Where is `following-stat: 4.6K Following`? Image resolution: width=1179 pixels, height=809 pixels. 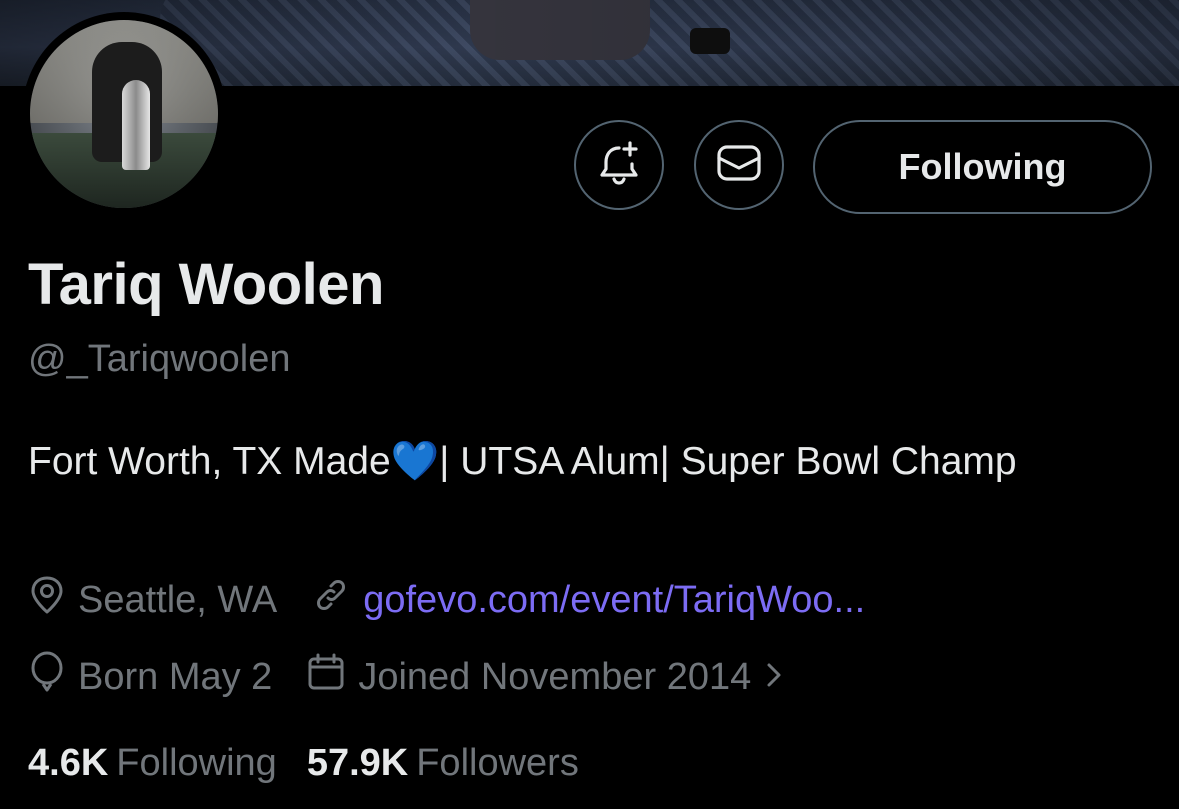 following-stat: 4.6K Following is located at coordinates (152, 763).